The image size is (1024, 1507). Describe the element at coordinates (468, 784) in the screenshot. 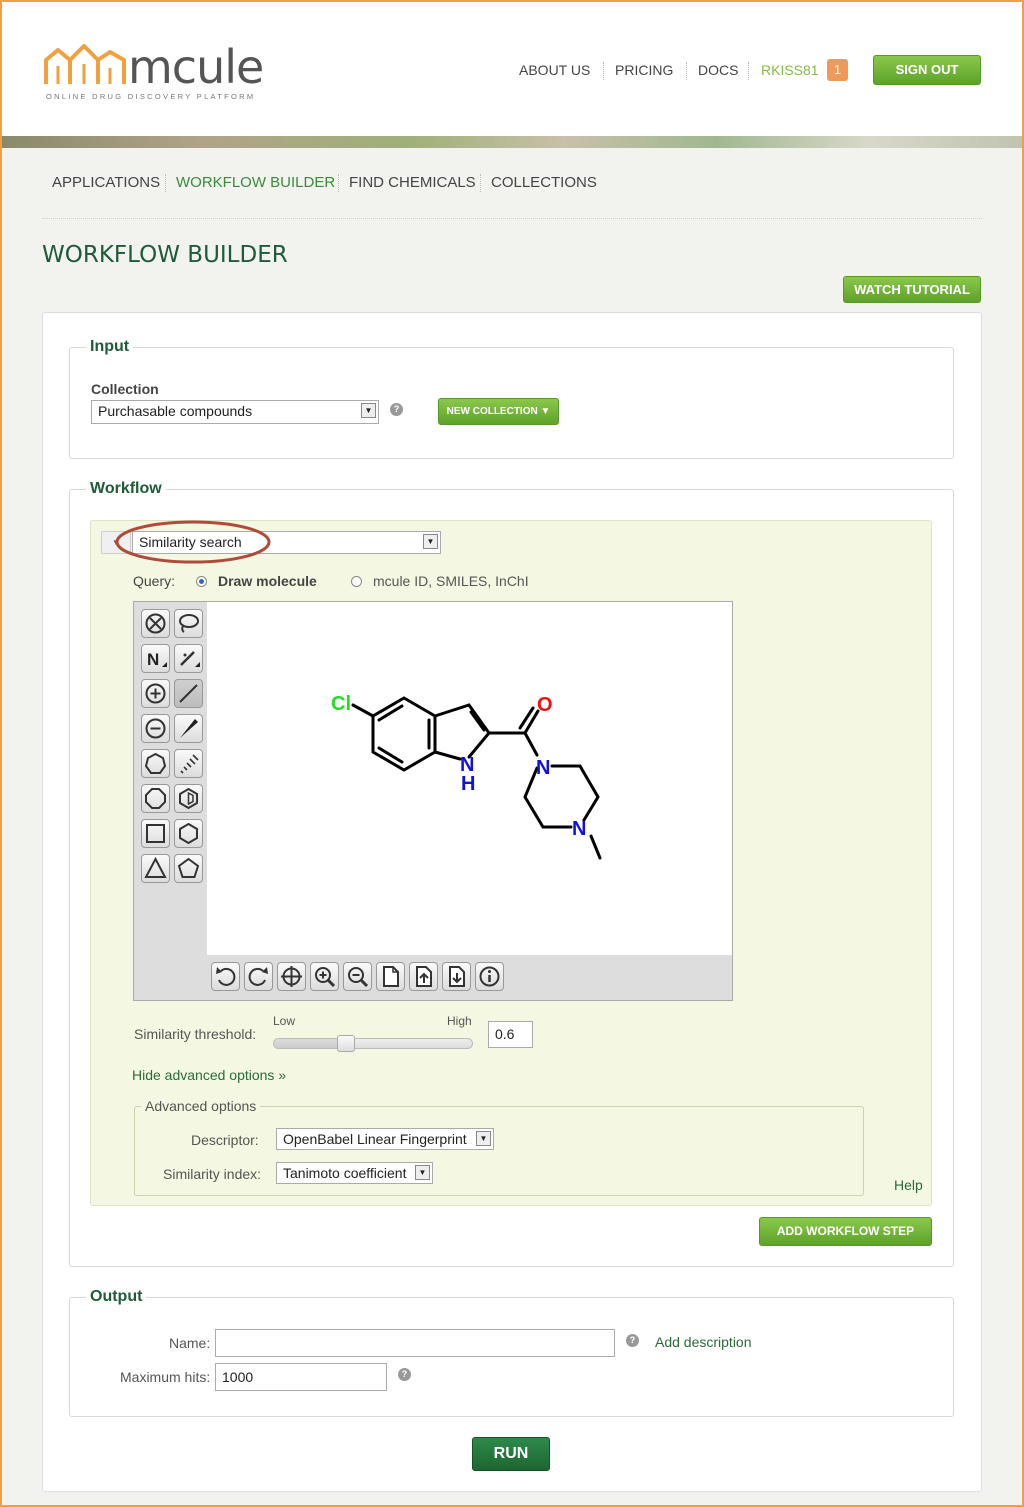

I see `atom-label-nh-h: H` at that location.